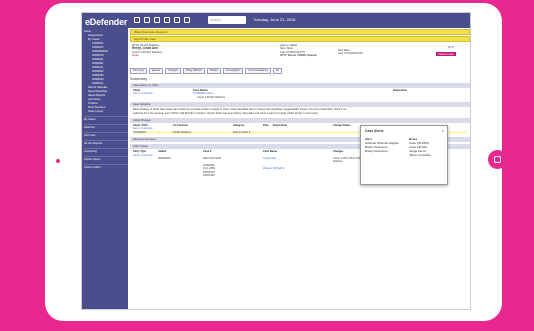 The width and height of the screenshot is (534, 331). Describe the element at coordinates (298, 175) in the screenshot. I see `case-name-cell` at that location.